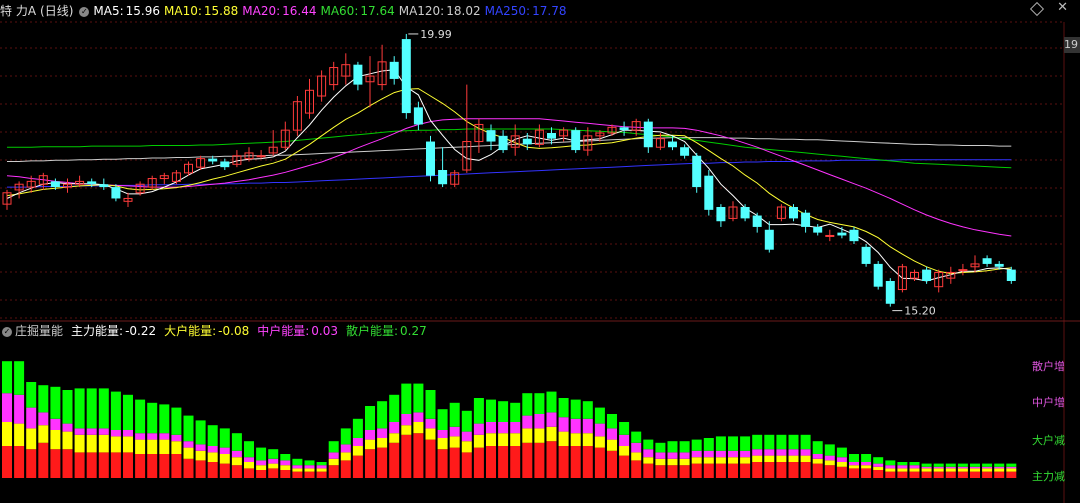  Describe the element at coordinates (141, 331) in the screenshot. I see `main-energy-value: -0.22` at that location.